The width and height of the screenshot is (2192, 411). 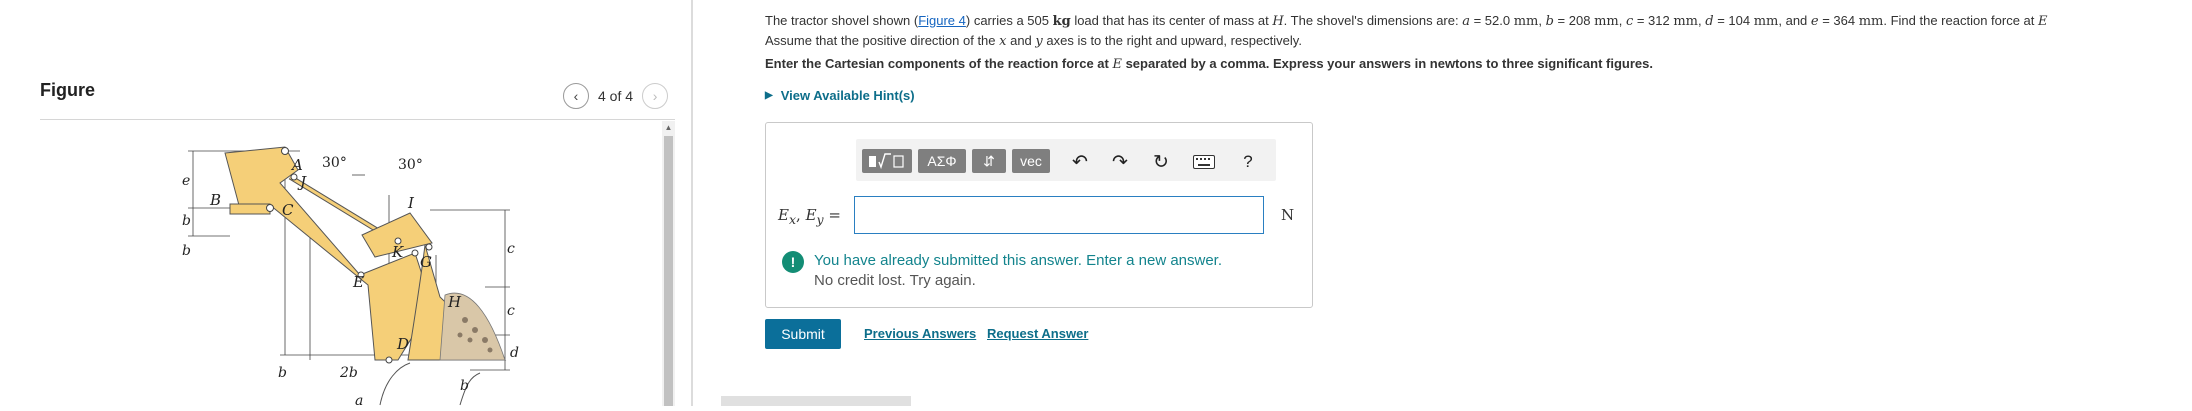 I want to click on var-d: d, so click(x=1709, y=21).